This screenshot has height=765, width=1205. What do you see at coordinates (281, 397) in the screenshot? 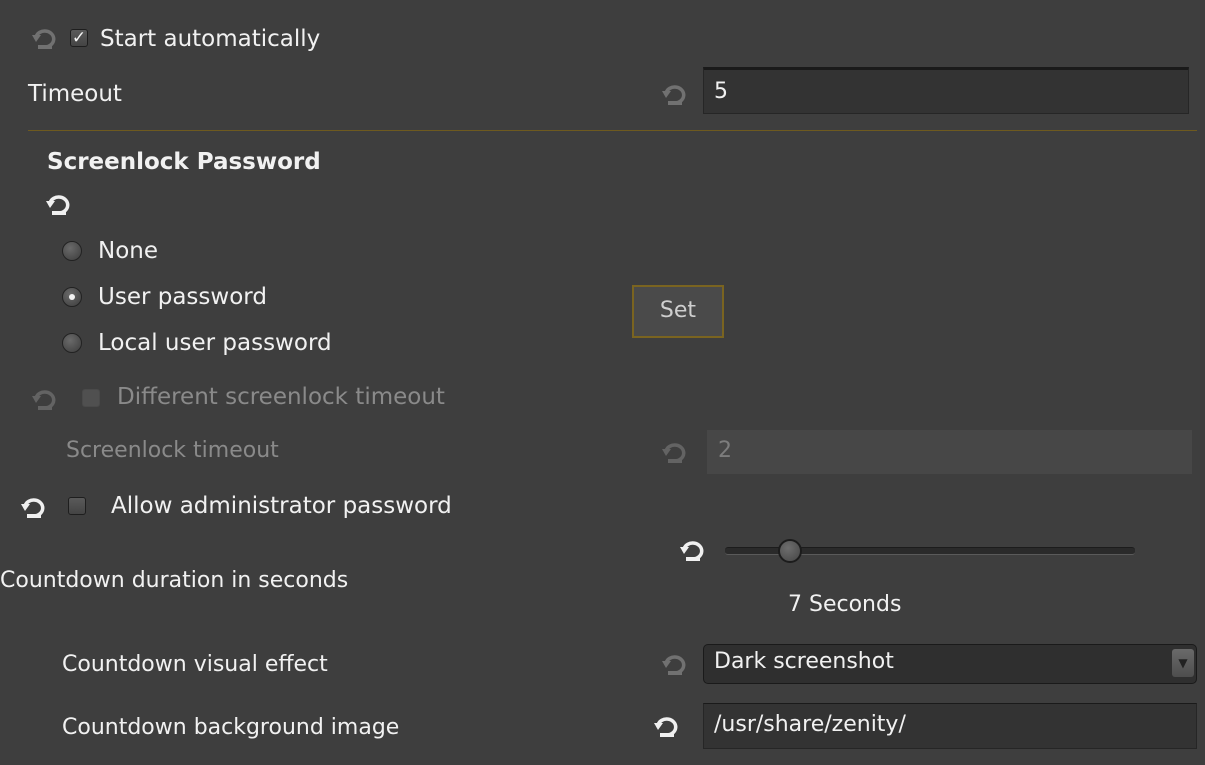
I see `different-timeout-label: Different screenlock timeout` at bounding box center [281, 397].